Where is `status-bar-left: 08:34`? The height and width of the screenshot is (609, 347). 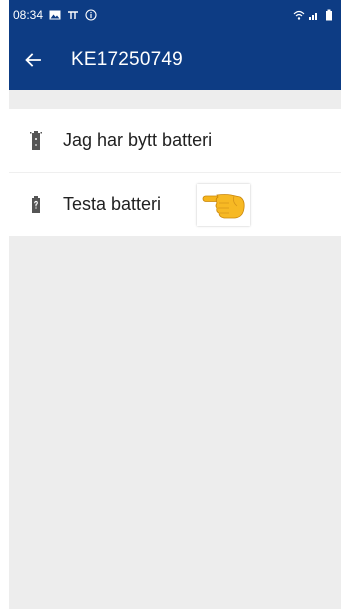
status-bar-left: 08:34 is located at coordinates (55, 15).